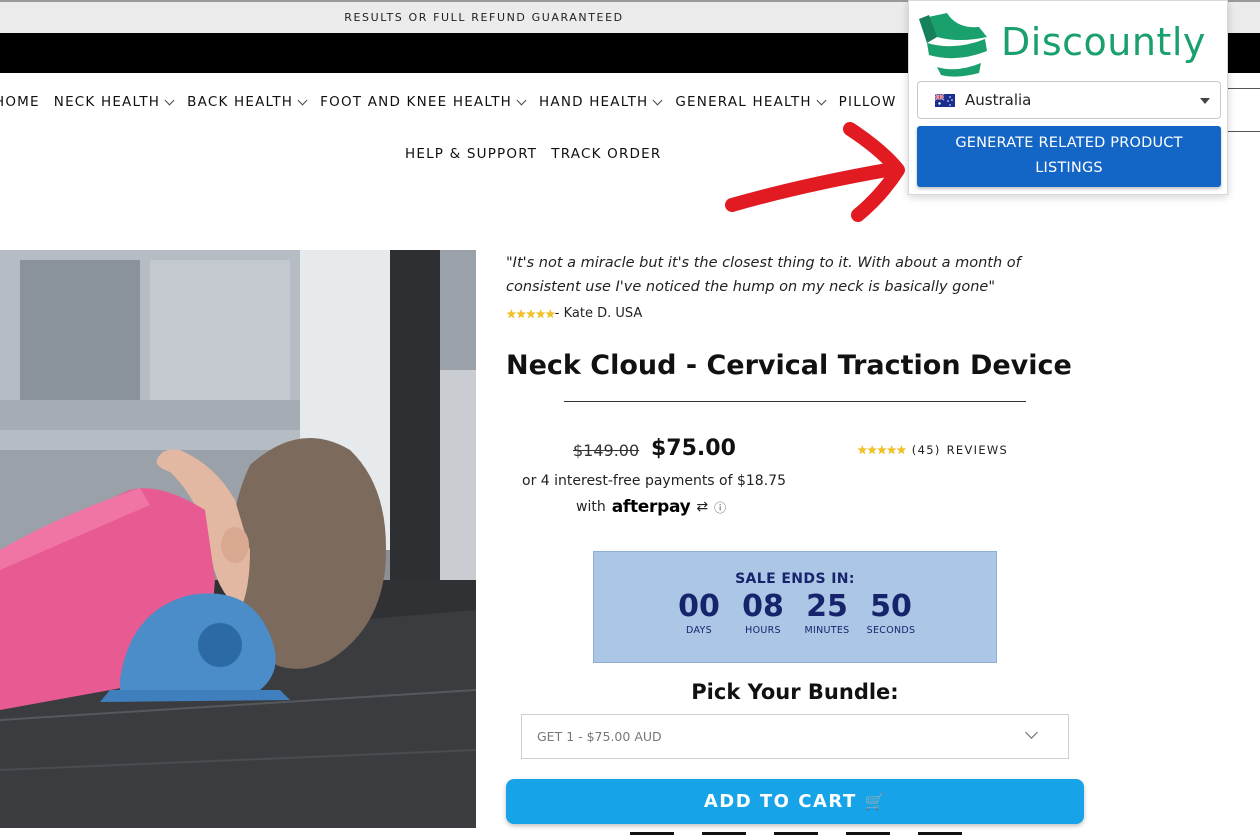  What do you see at coordinates (795, 612) in the screenshot?
I see `countdown-row: 00 DAYS 08 HOURS 25 MINUTES 50 SECONDS` at bounding box center [795, 612].